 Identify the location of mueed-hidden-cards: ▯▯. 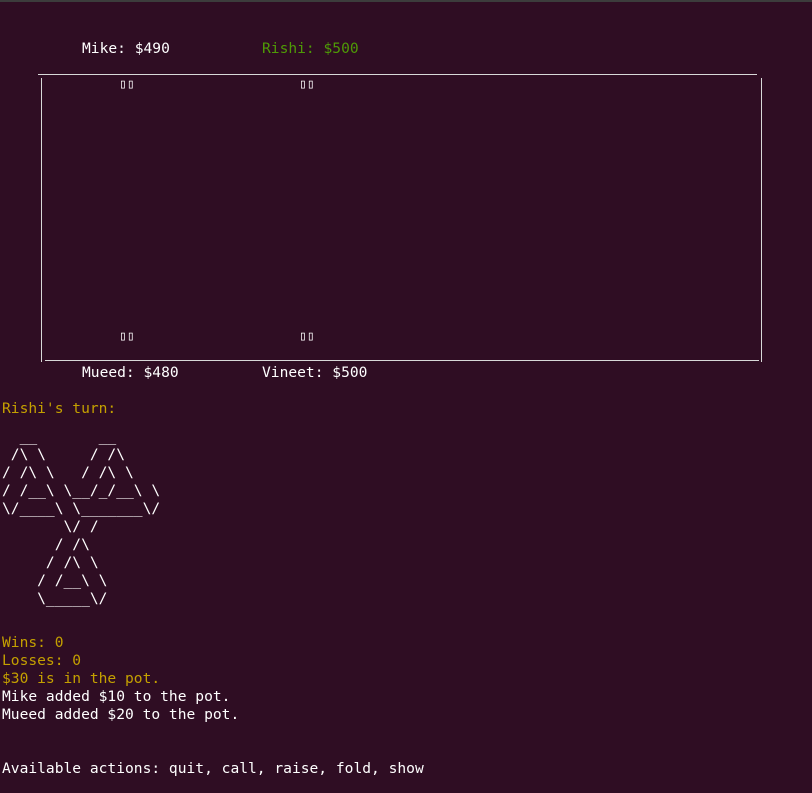
(127, 336).